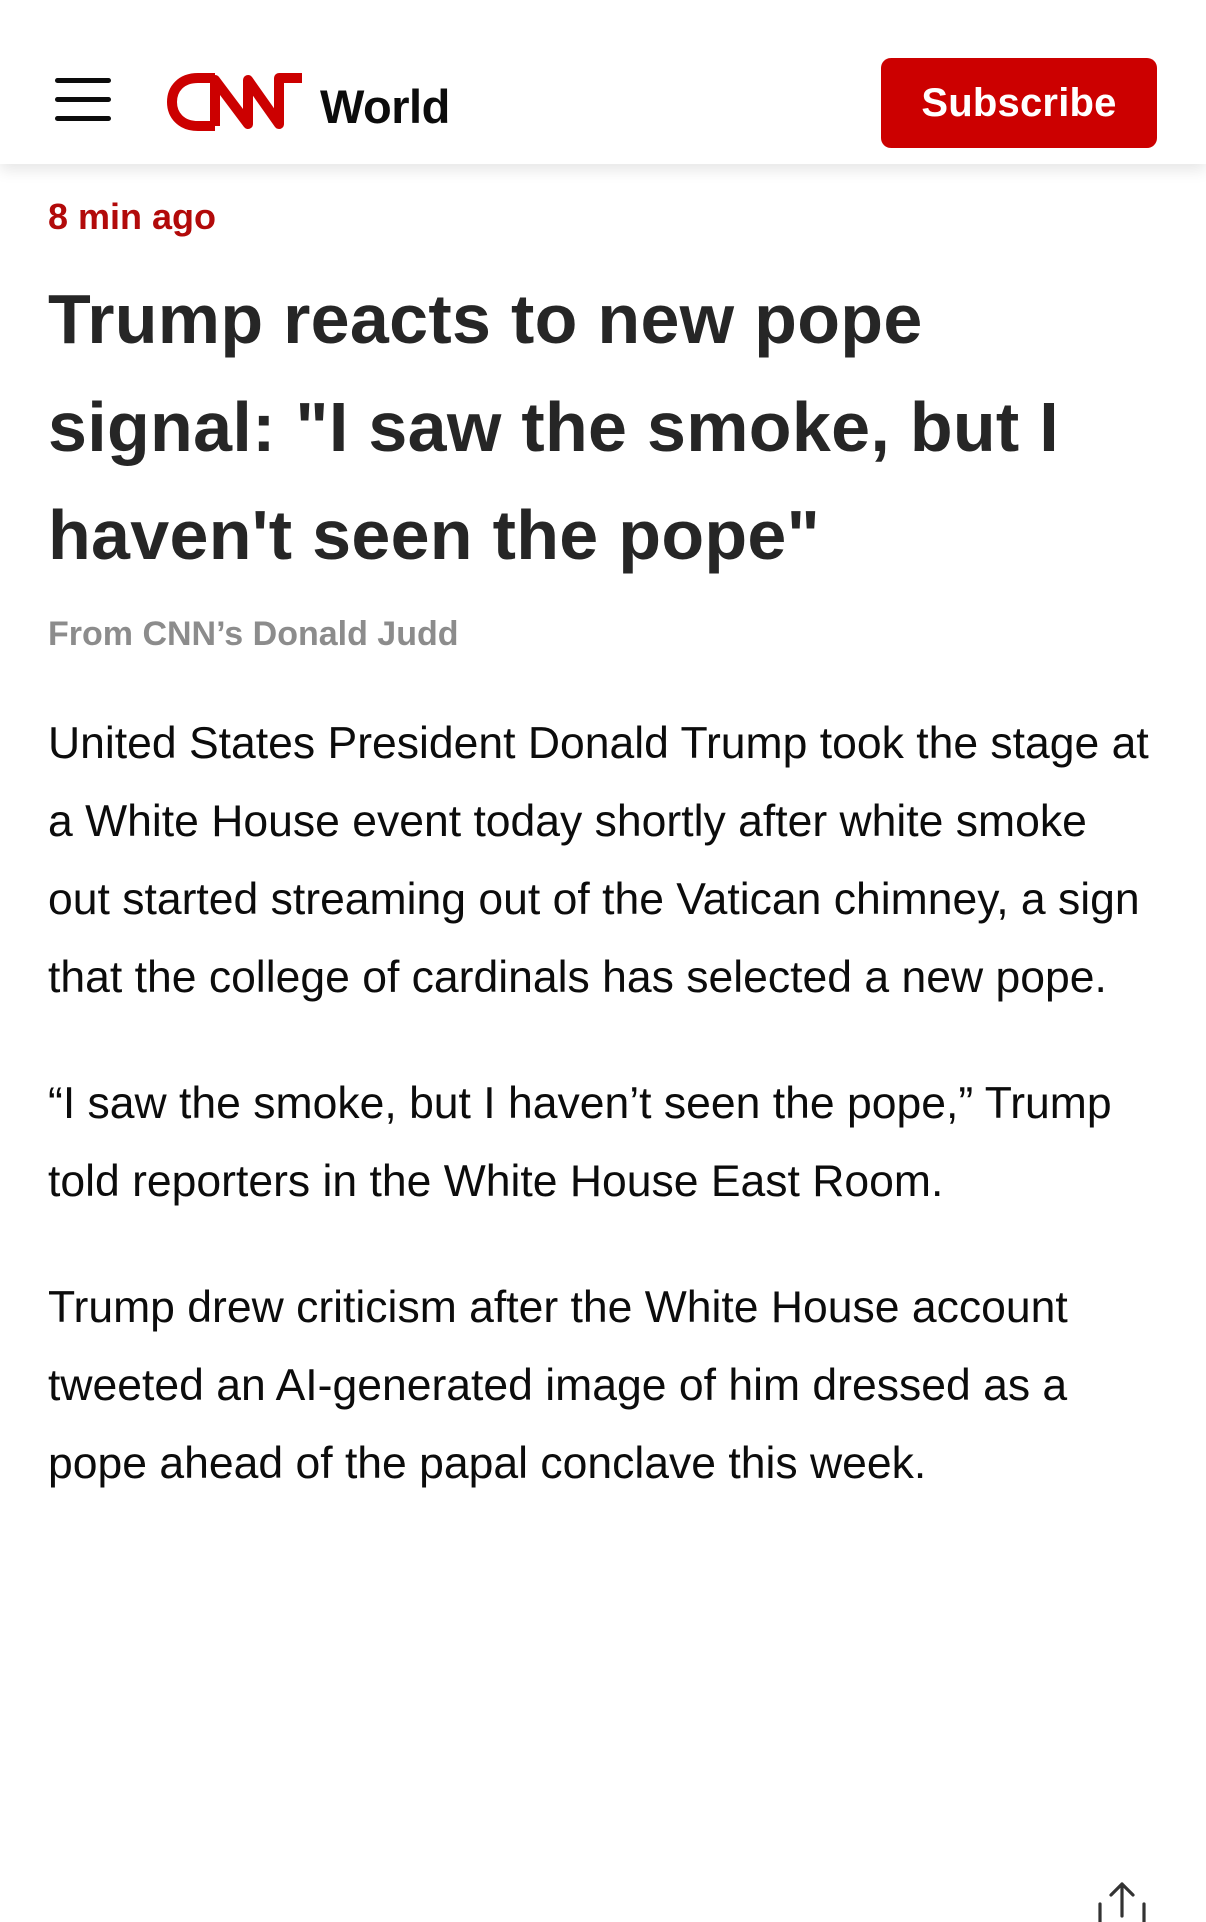 This screenshot has height=1922, width=1206. What do you see at coordinates (132, 216) in the screenshot?
I see `article-timestamp: 8 min ago` at bounding box center [132, 216].